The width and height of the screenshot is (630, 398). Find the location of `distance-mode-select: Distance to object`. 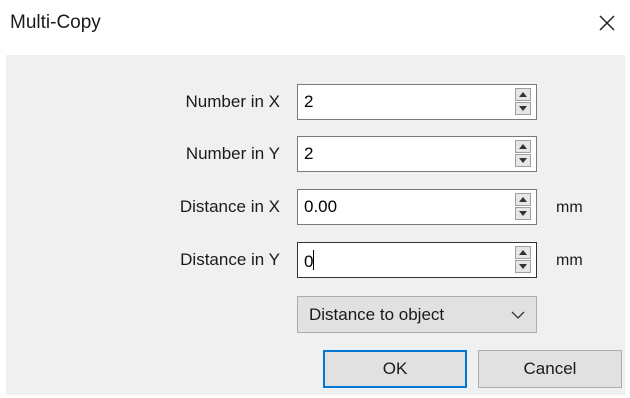

distance-mode-select: Distance to object is located at coordinates (417, 314).